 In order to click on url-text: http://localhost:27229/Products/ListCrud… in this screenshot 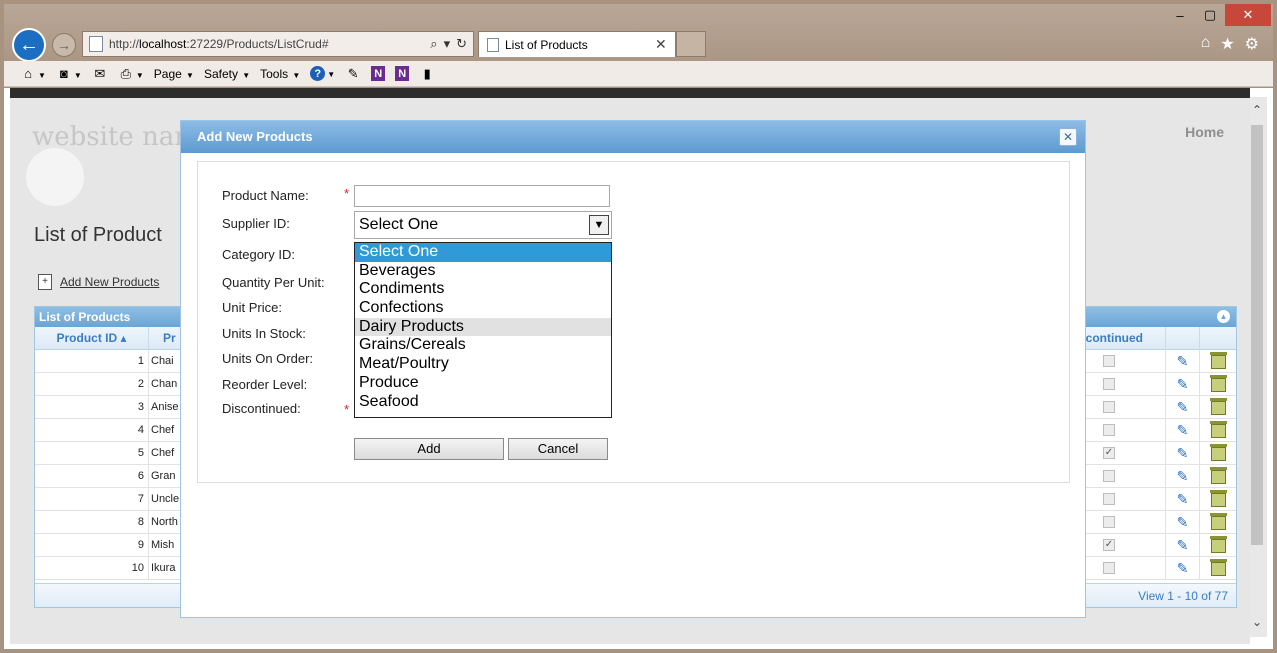, I will do `click(269, 44)`.